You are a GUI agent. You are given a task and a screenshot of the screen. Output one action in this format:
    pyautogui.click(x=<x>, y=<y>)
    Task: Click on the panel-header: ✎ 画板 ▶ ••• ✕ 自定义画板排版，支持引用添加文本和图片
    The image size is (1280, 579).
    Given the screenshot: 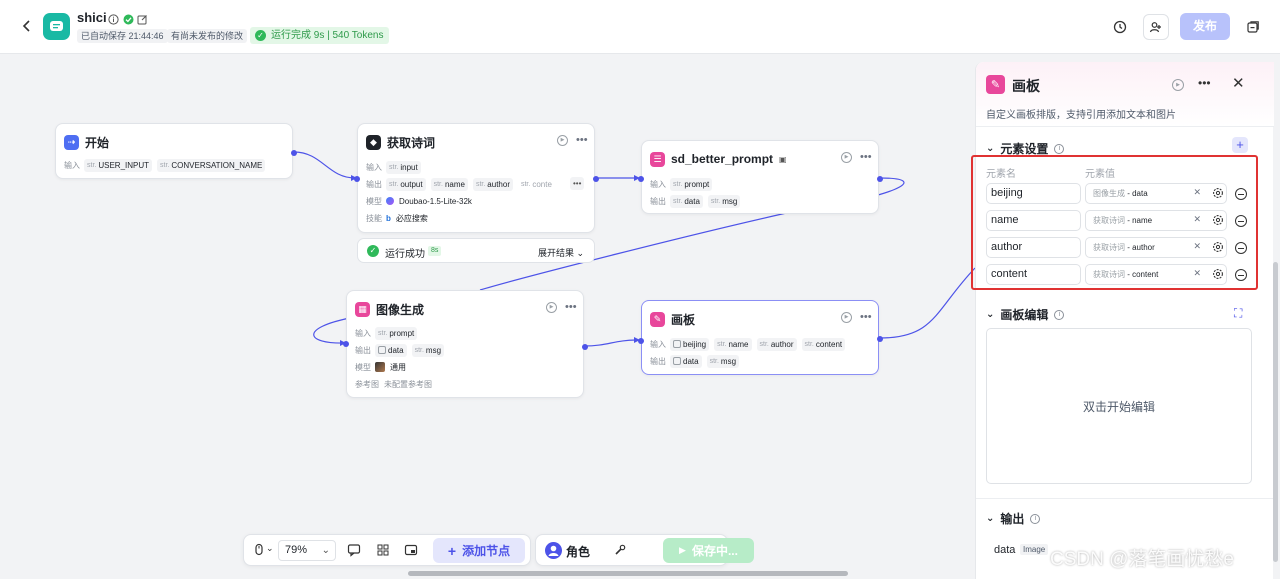 What is the action you would take?
    pyautogui.click(x=1125, y=94)
    